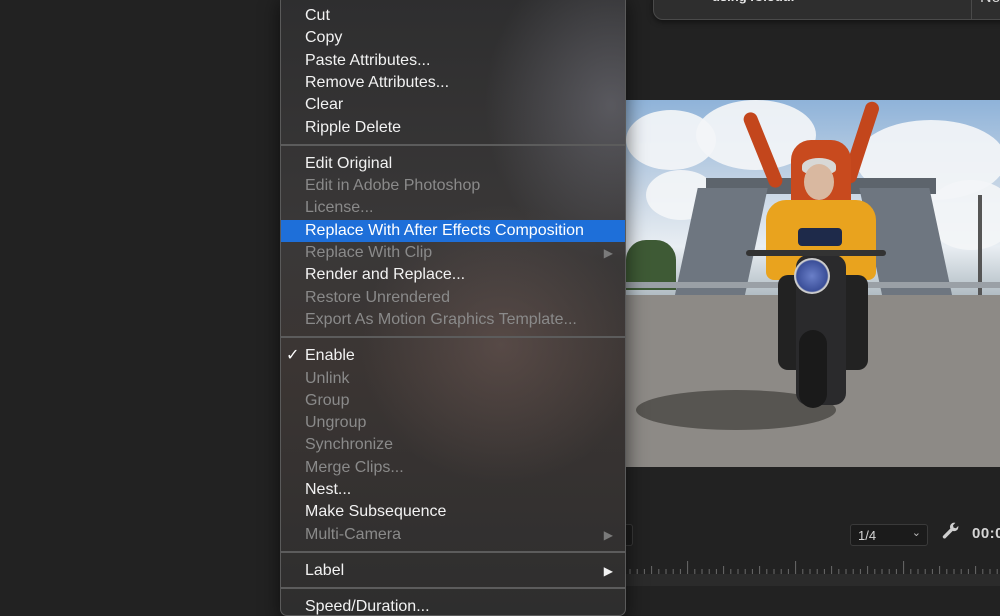 Image resolution: width=1000 pixels, height=616 pixels. Describe the element at coordinates (453, 571) in the screenshot. I see `menu-item-label: Label ▶` at that location.